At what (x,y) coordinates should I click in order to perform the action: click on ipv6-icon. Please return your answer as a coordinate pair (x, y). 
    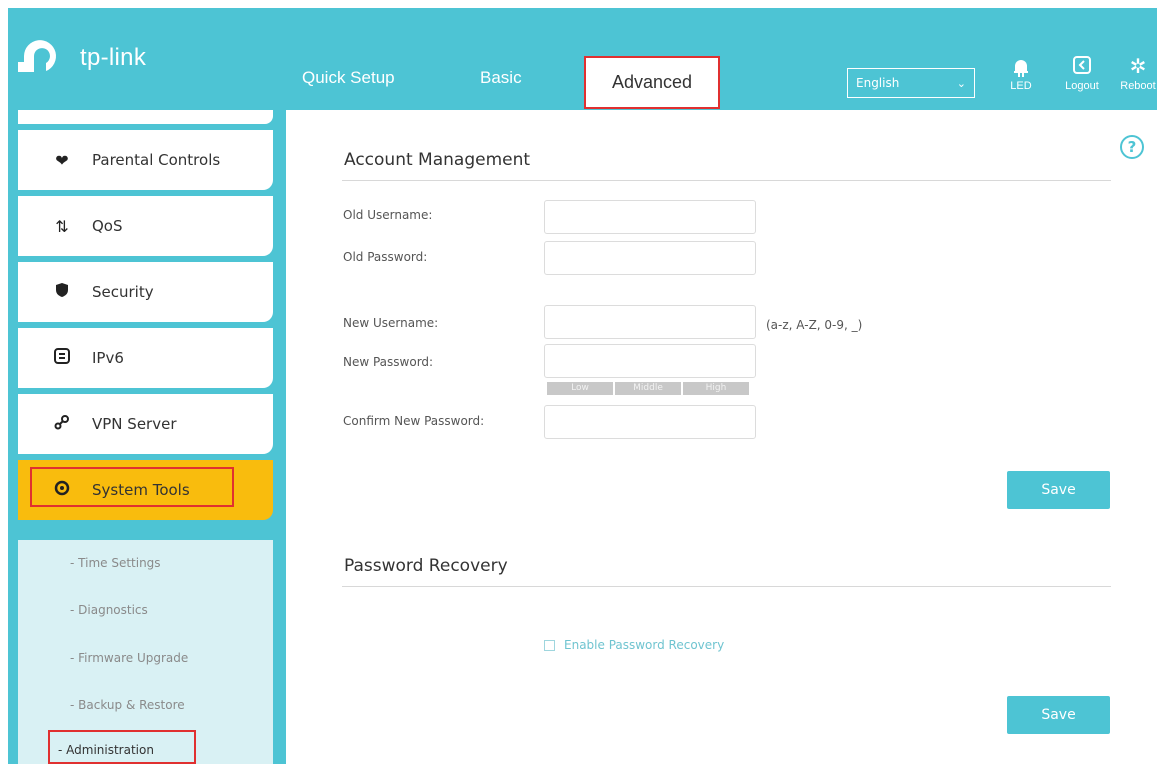
    Looking at the image, I should click on (62, 358).